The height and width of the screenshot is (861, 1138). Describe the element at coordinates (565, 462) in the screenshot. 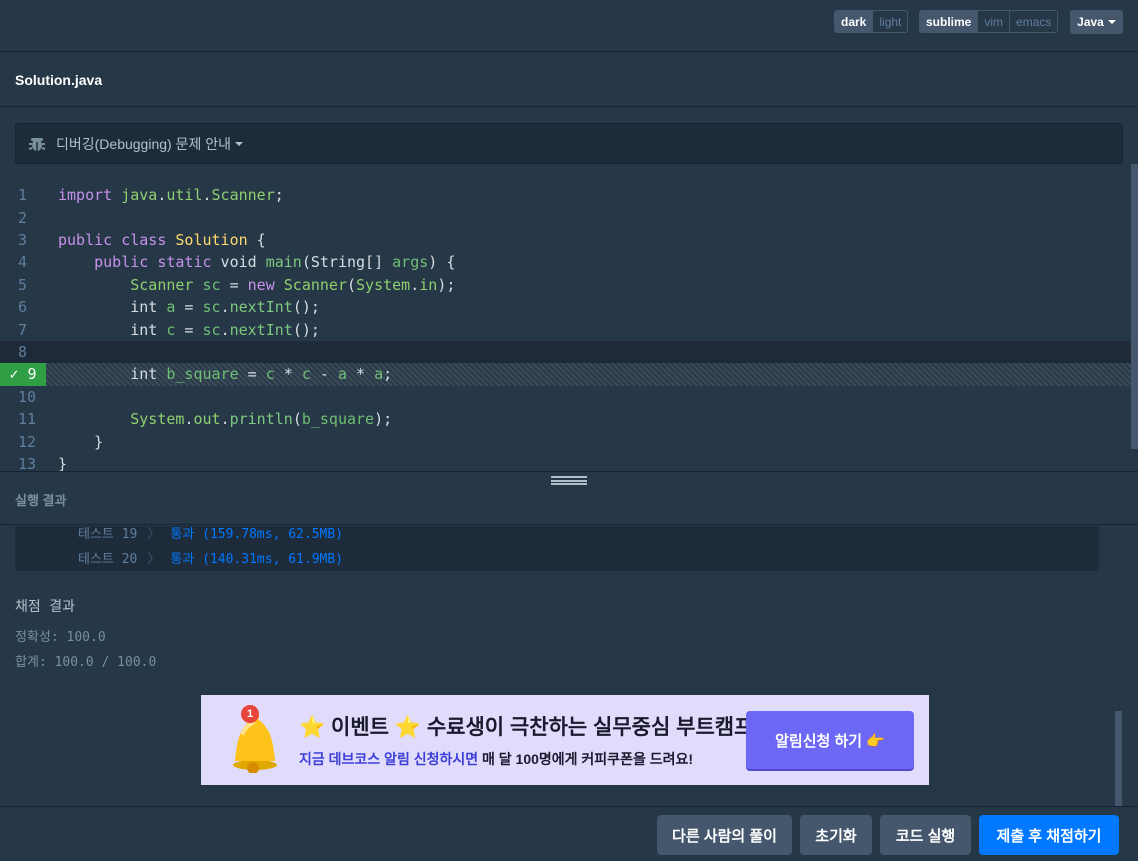

I see `code-line: 13 }` at that location.